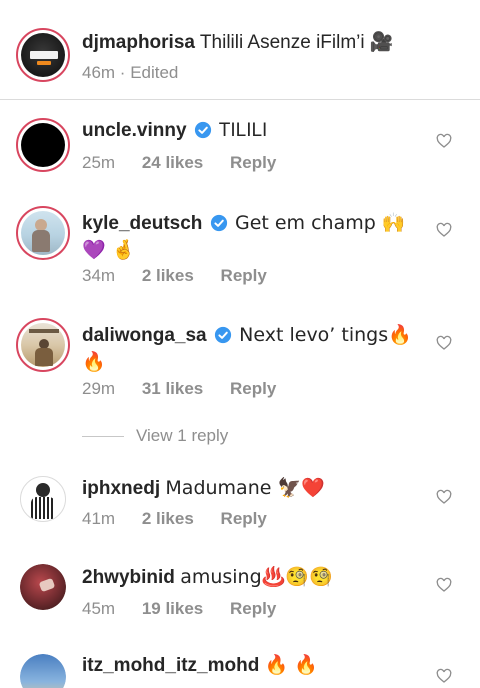  Describe the element at coordinates (138, 42) in the screenshot. I see `username: djmaphorisa` at that location.